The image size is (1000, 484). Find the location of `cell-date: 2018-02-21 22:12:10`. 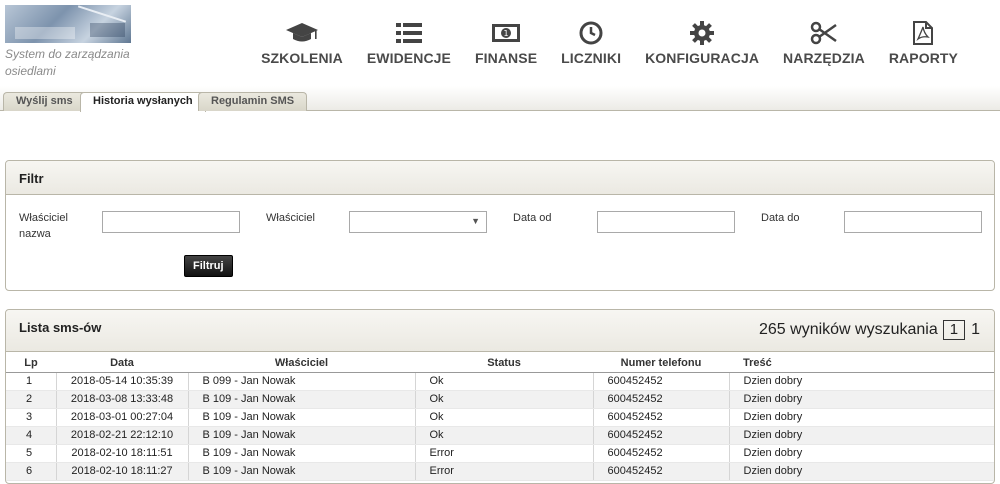

cell-date: 2018-02-21 22:12:10 is located at coordinates (121, 435).